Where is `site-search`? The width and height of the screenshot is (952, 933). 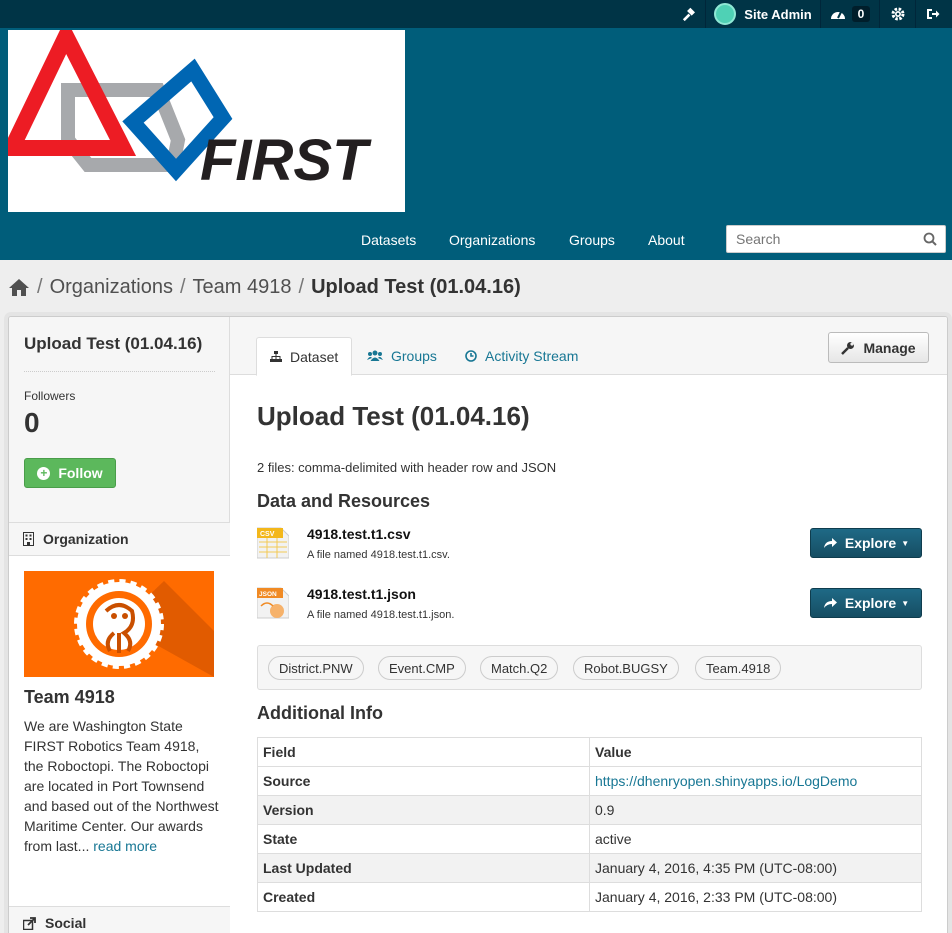 site-search is located at coordinates (836, 239).